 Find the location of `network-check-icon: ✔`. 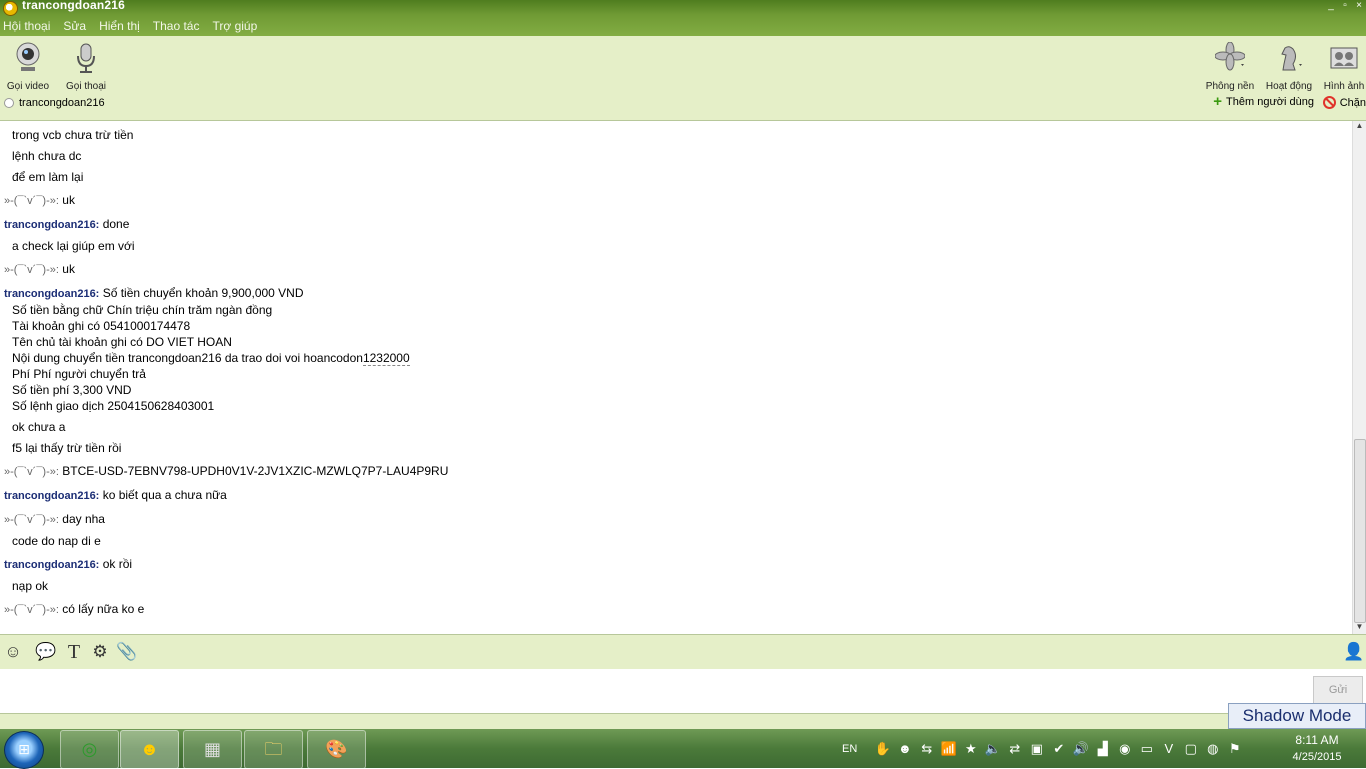

network-check-icon: ✔ is located at coordinates (1058, 748).